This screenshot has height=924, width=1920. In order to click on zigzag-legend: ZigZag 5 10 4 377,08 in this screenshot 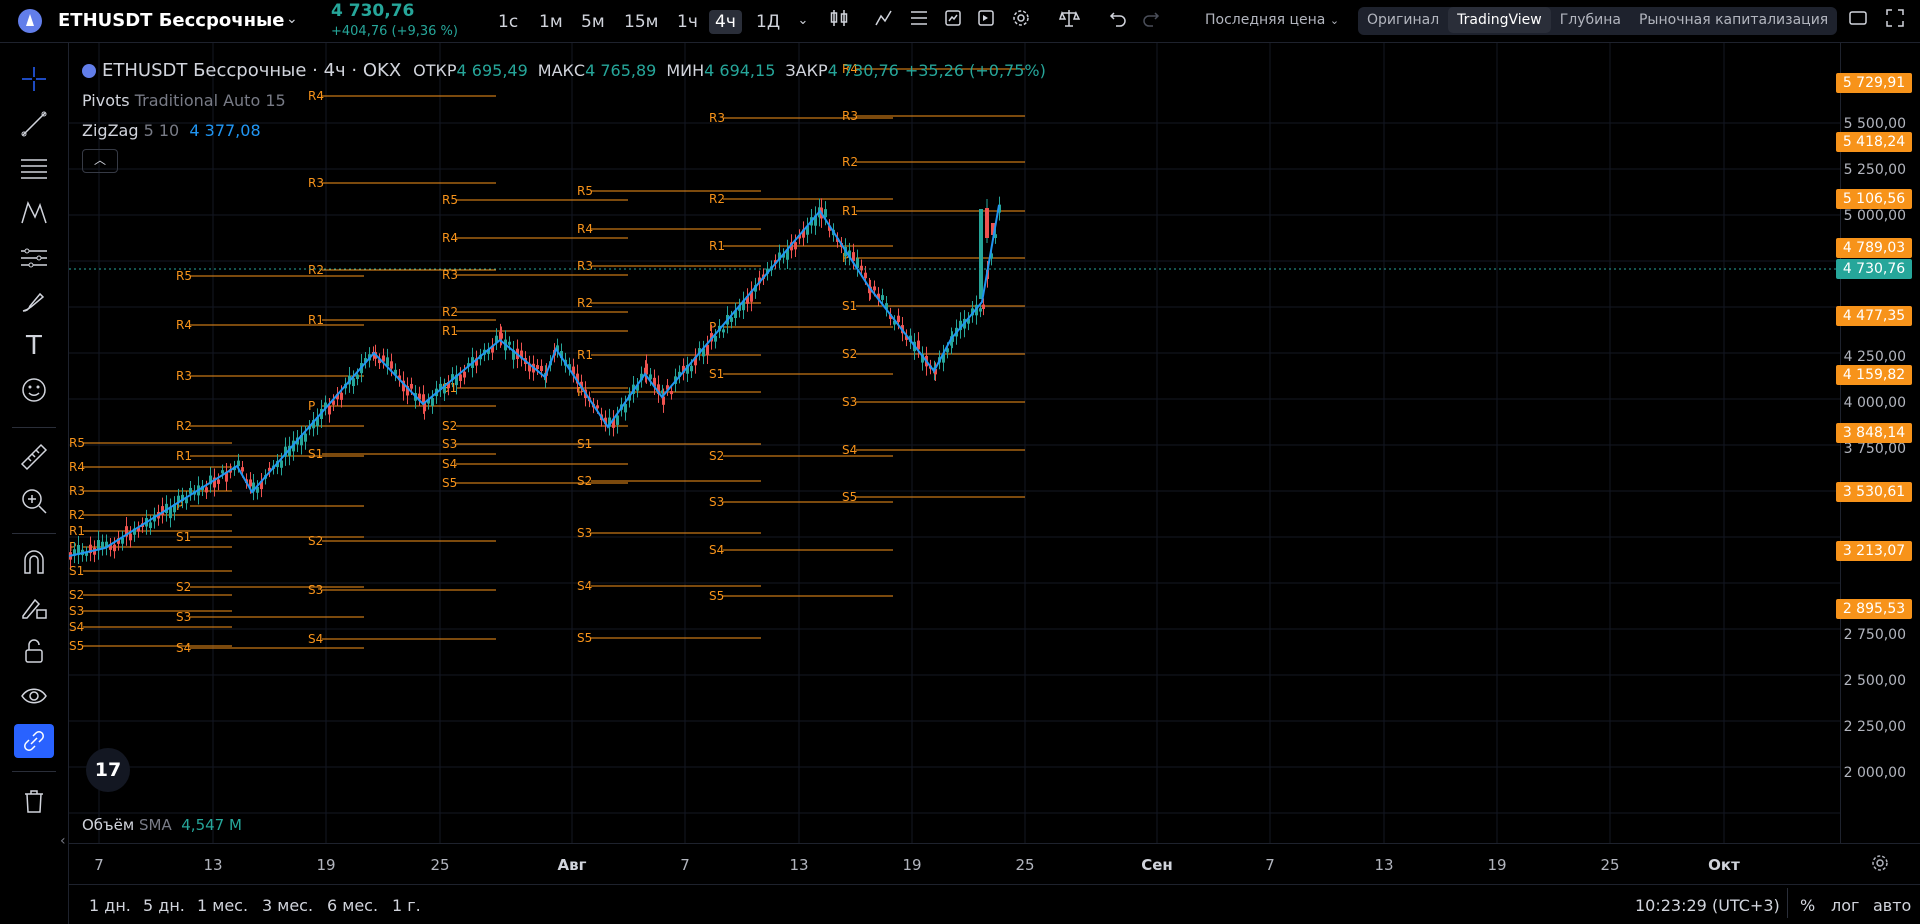, I will do `click(171, 130)`.